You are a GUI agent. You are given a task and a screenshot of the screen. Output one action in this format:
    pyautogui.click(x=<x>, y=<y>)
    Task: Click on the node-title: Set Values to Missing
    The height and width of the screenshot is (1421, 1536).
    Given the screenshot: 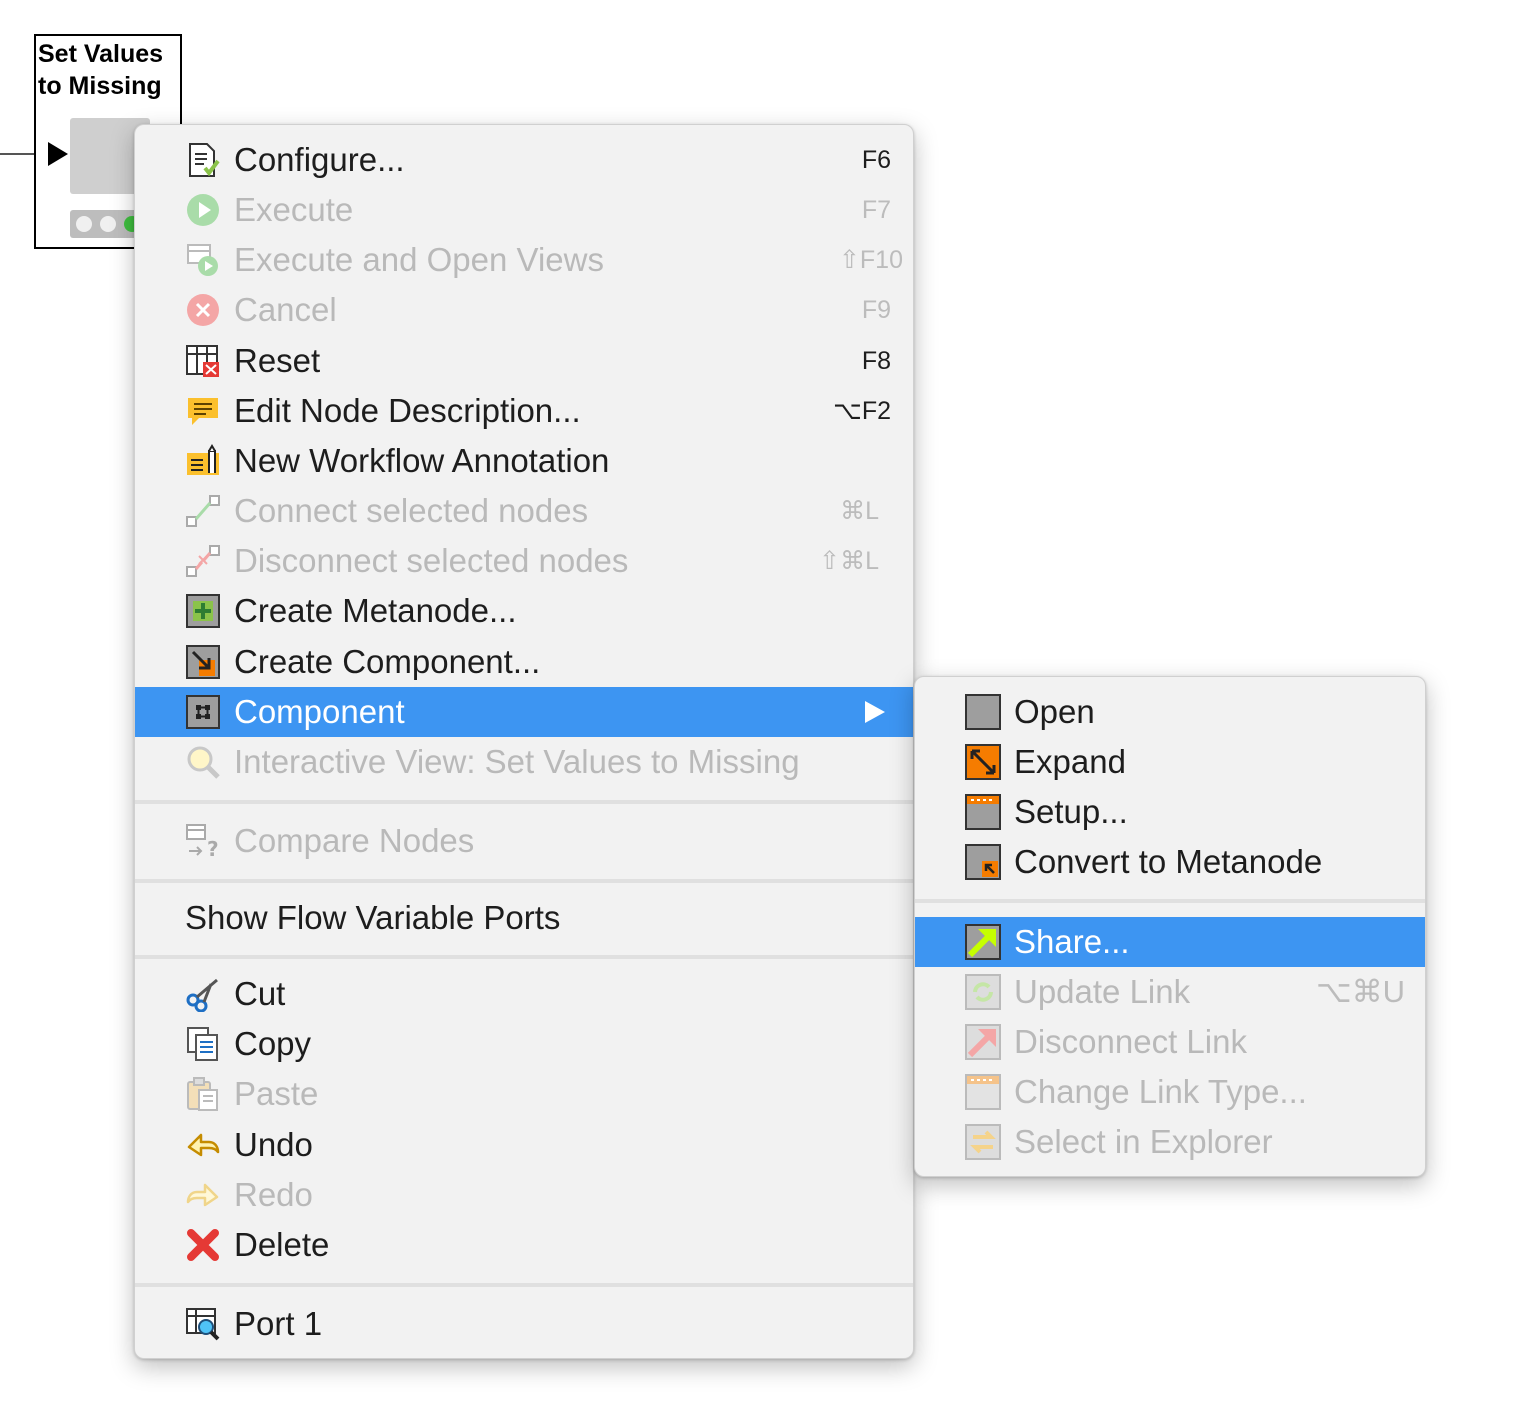 What is the action you would take?
    pyautogui.click(x=109, y=70)
    